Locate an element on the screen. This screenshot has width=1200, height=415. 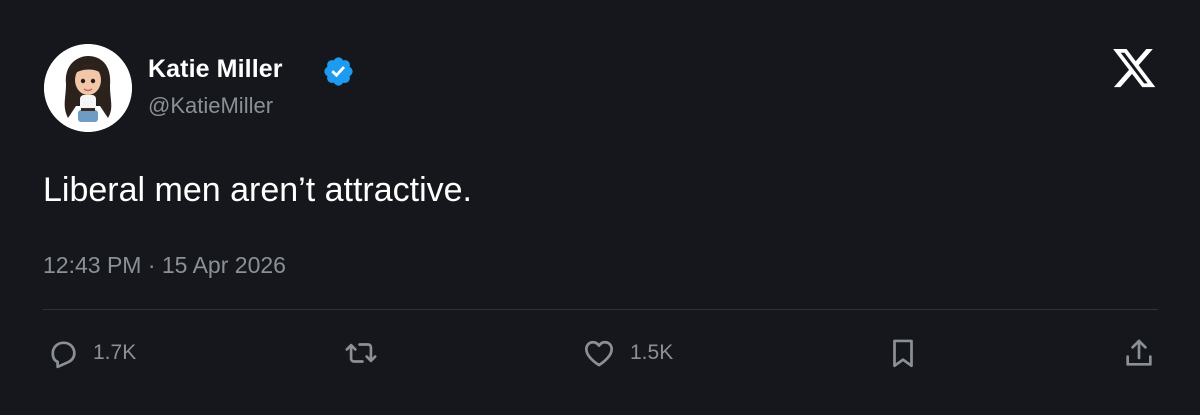
reply-bubble-icon is located at coordinates (63, 355).